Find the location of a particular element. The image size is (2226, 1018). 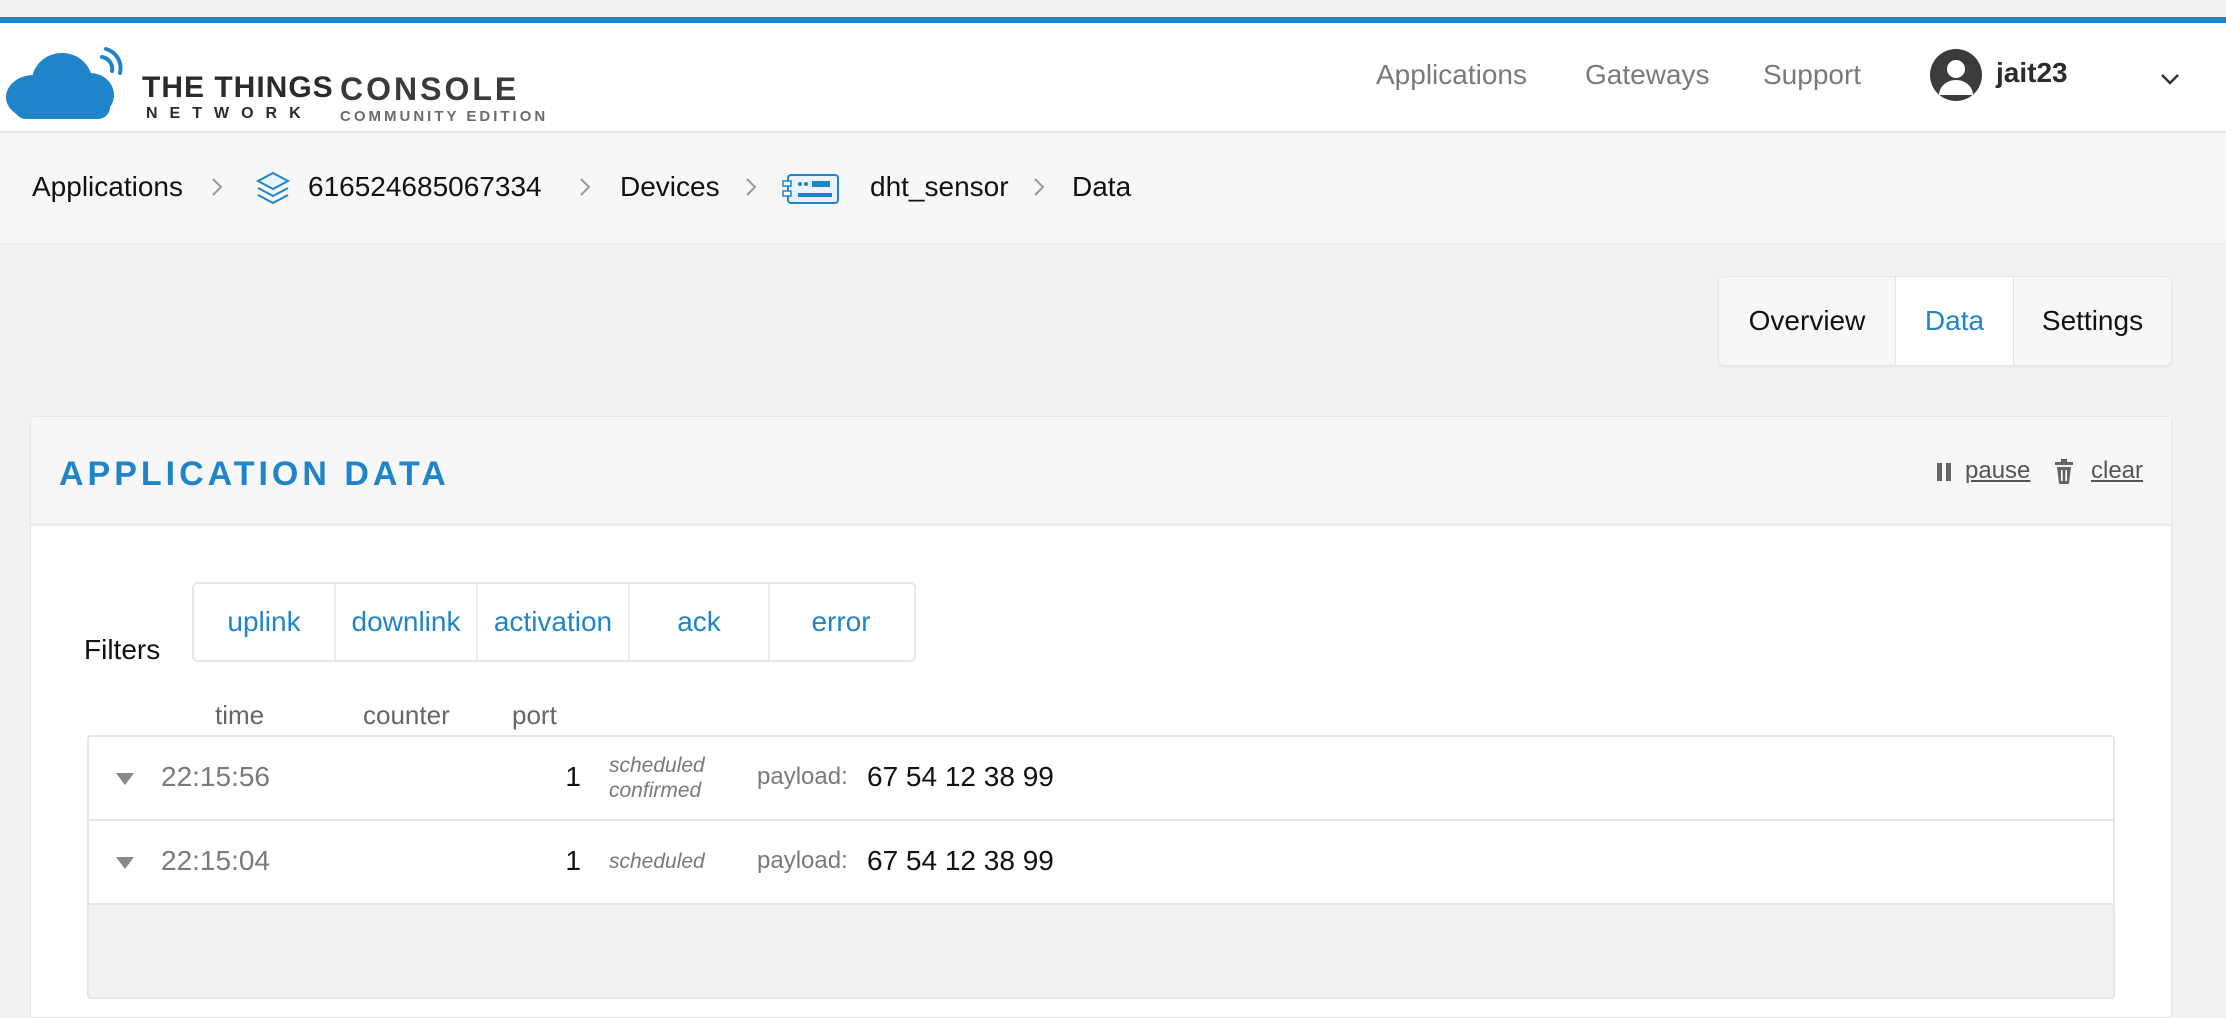

nav-gateways-link: Gateways is located at coordinates (1647, 75).